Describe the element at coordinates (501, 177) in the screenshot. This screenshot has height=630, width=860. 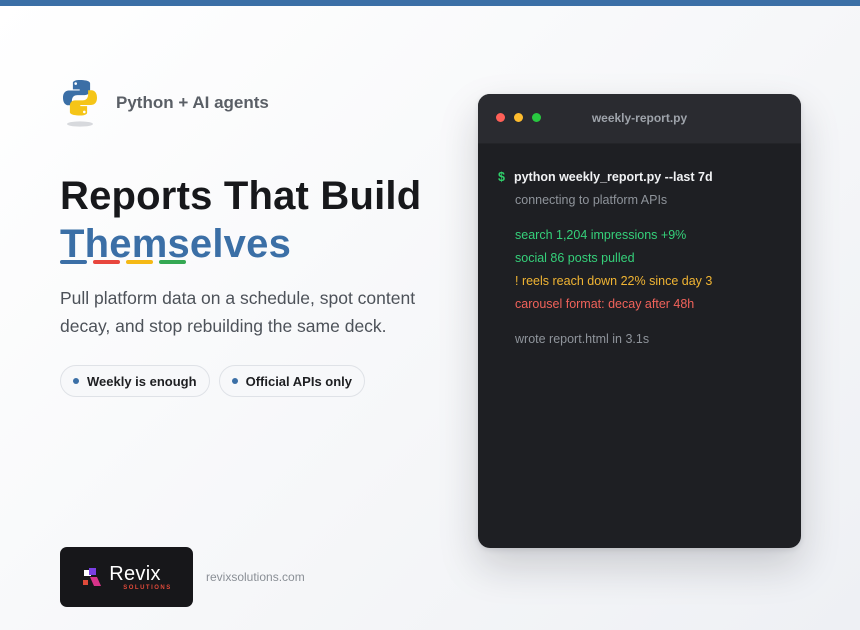
I see `prompt-symbol: $` at that location.